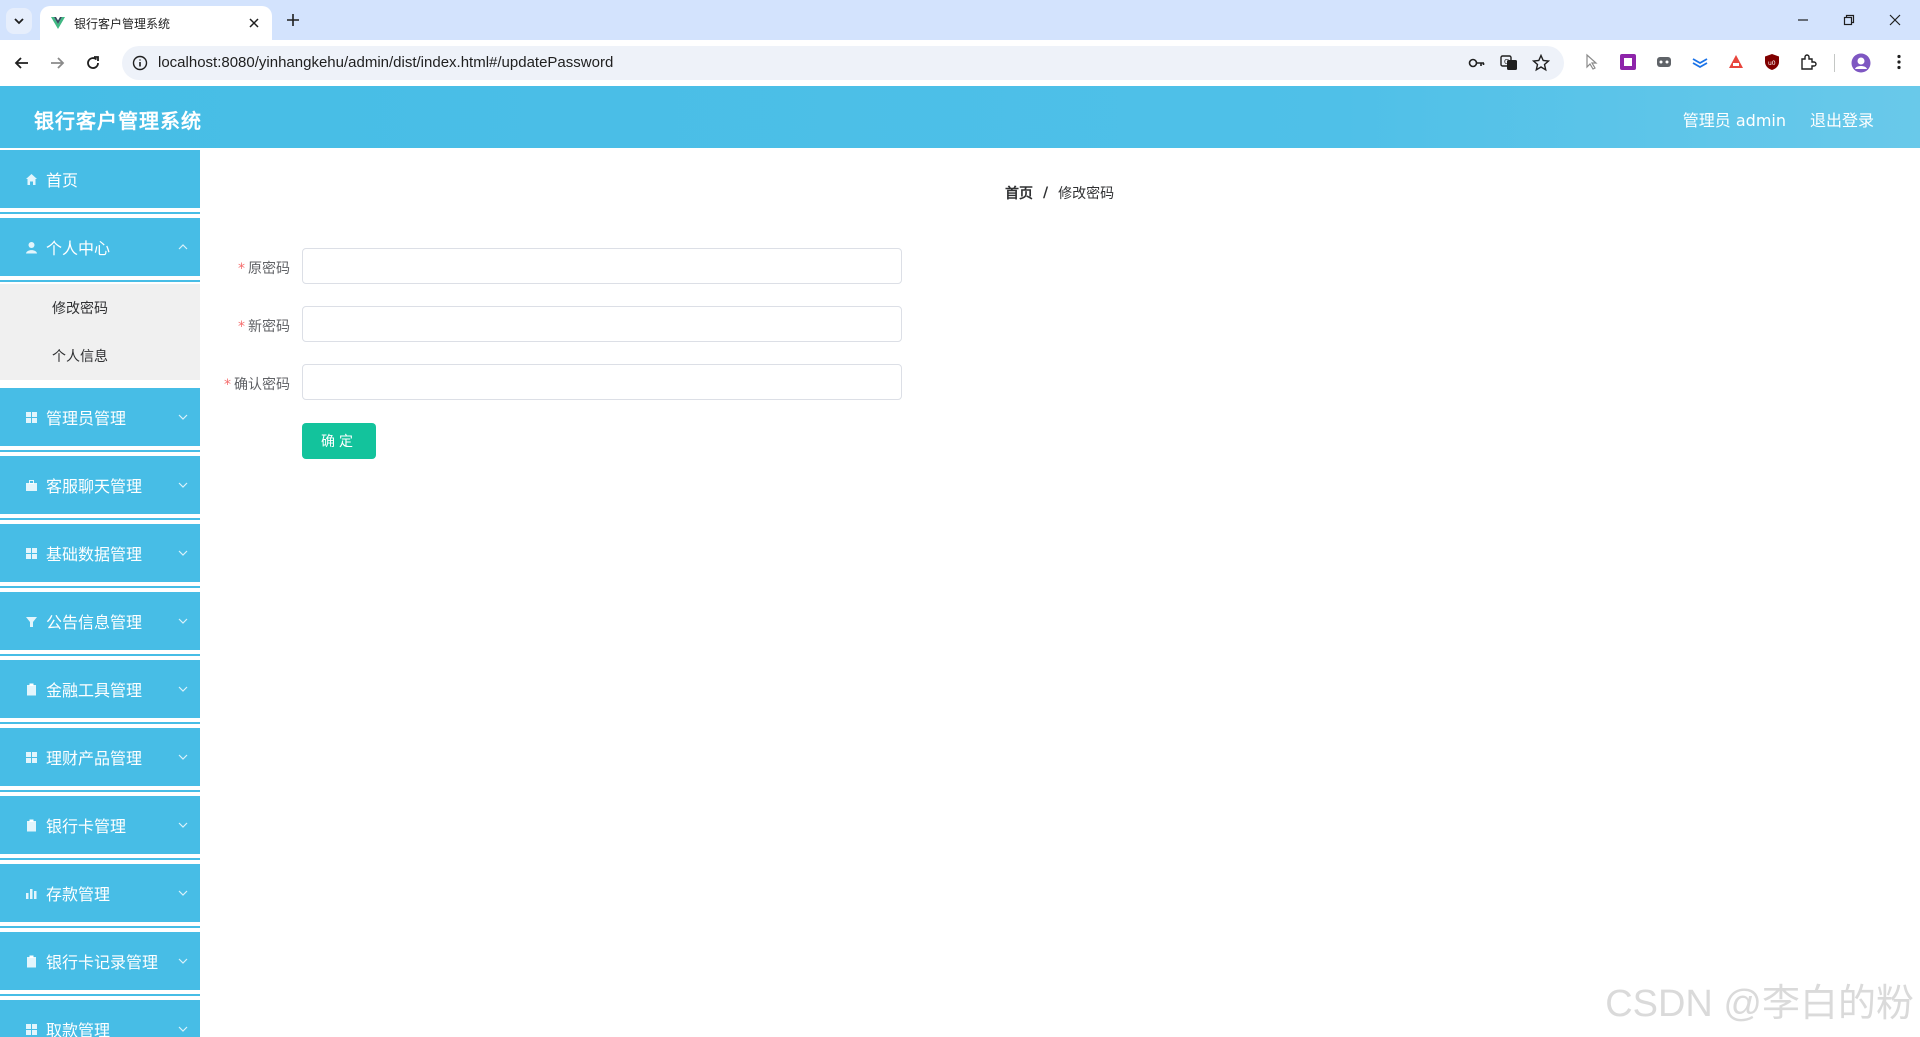 This screenshot has height=1037, width=1920. I want to click on svg-text: G, so click(1506, 62).